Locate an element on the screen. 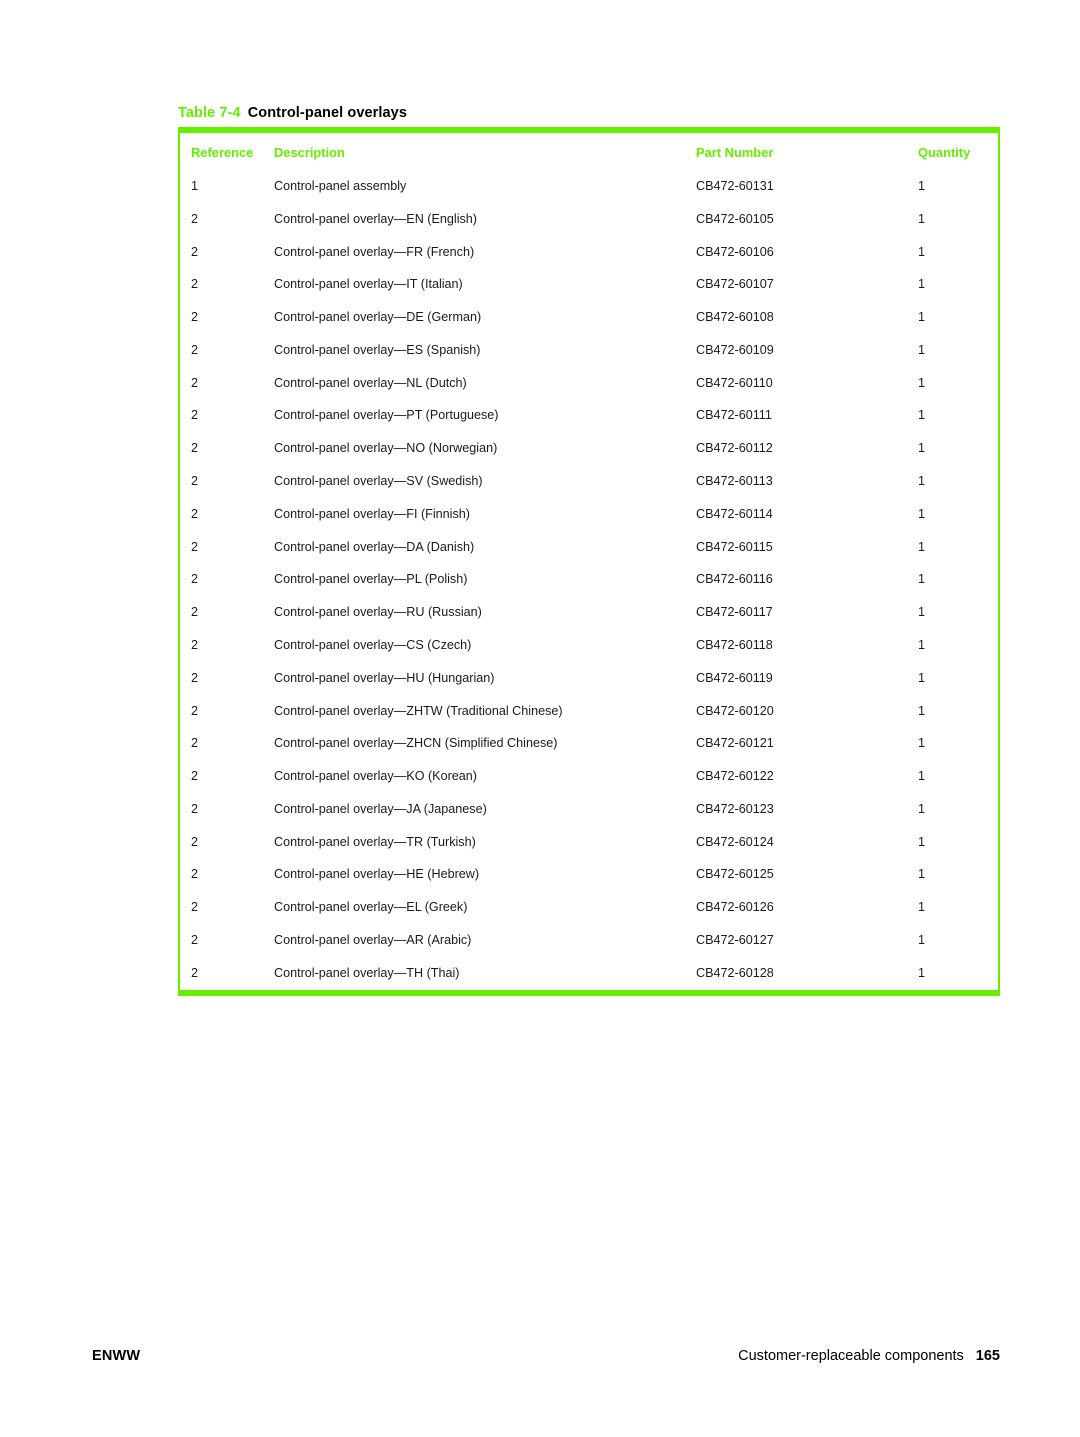 The image size is (1080, 1437). cell-part-number: CB472-60122 is located at coordinates (735, 776).